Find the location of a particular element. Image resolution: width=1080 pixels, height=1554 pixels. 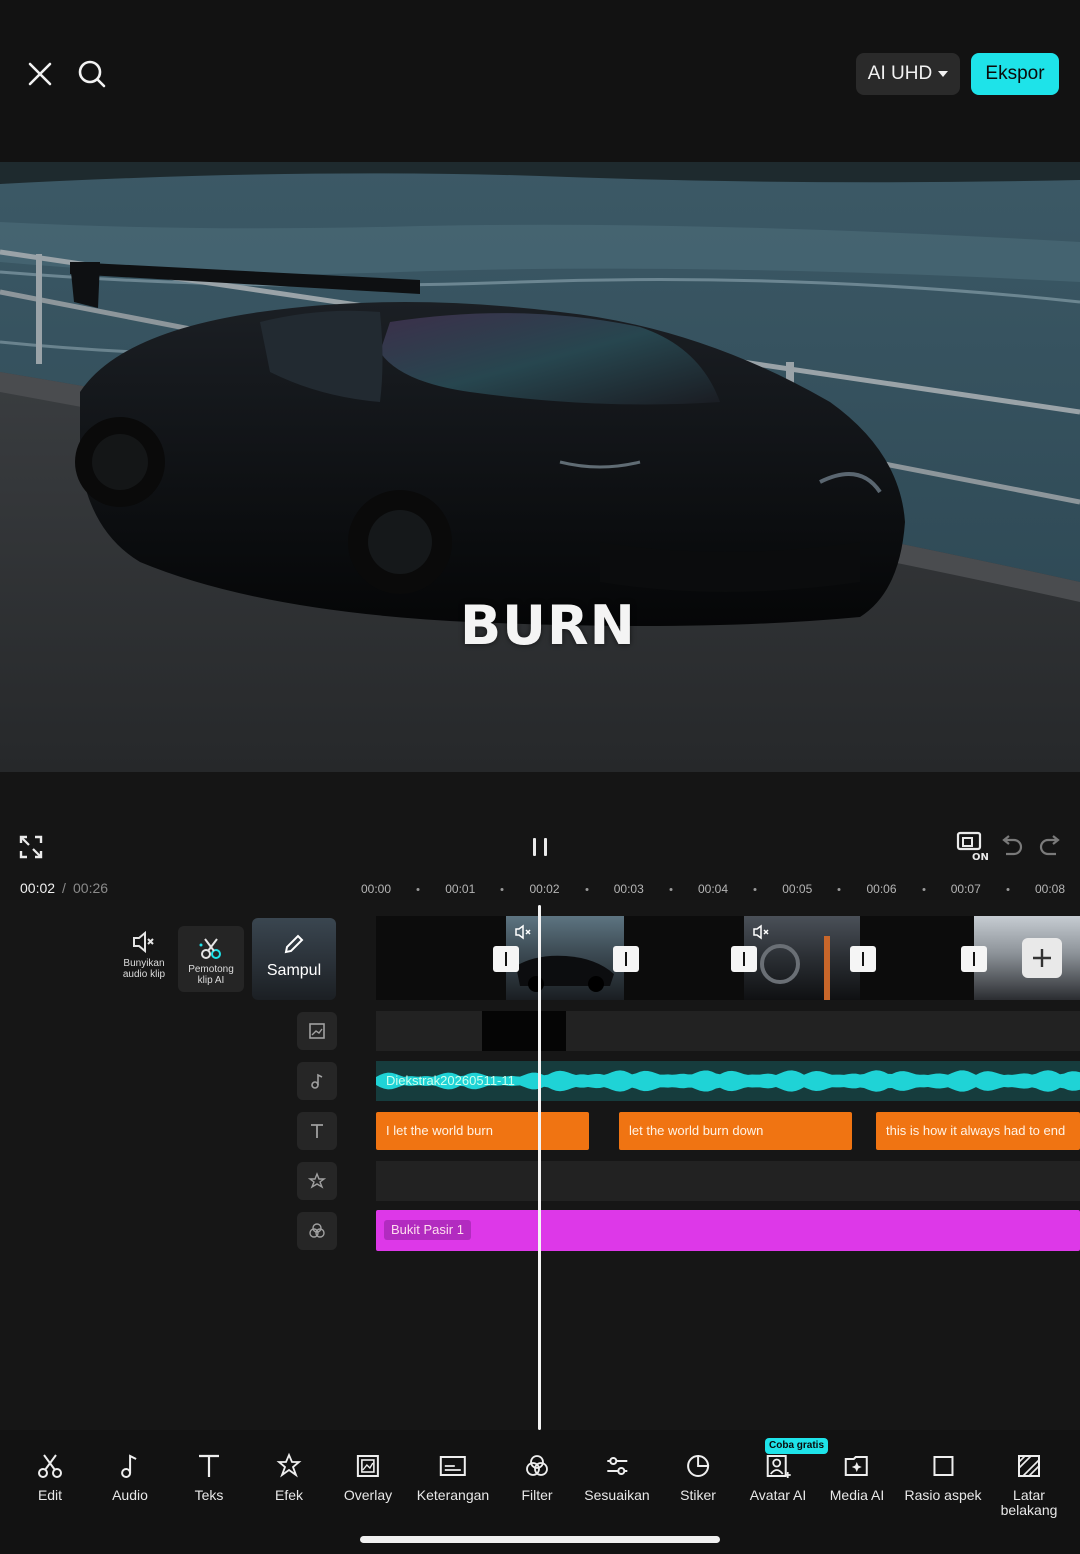

quality-dropdown: AI UHD is located at coordinates (908, 74).